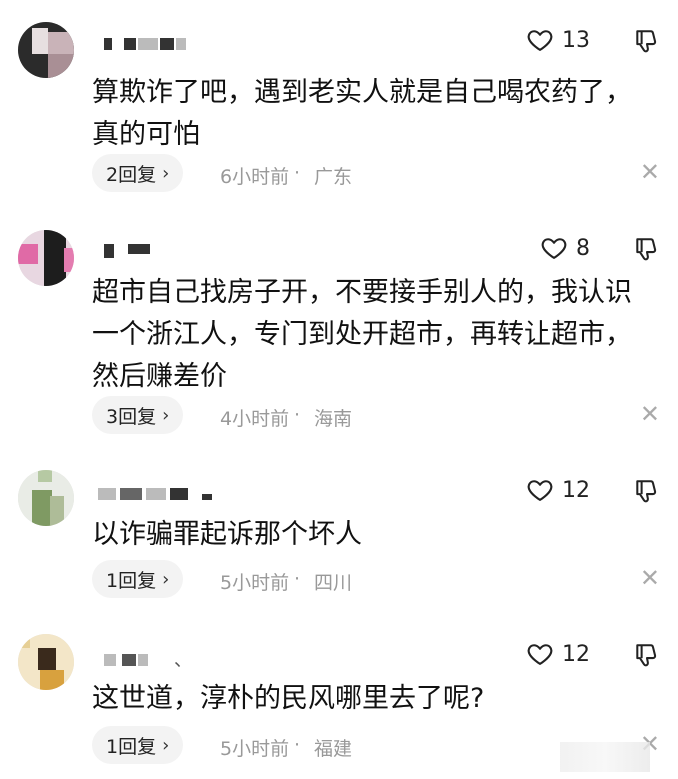  I want to click on comment-text: 算欺诈了吧，遇到老实人就是自己喝农药了， 真的可怕, so click(362, 113).